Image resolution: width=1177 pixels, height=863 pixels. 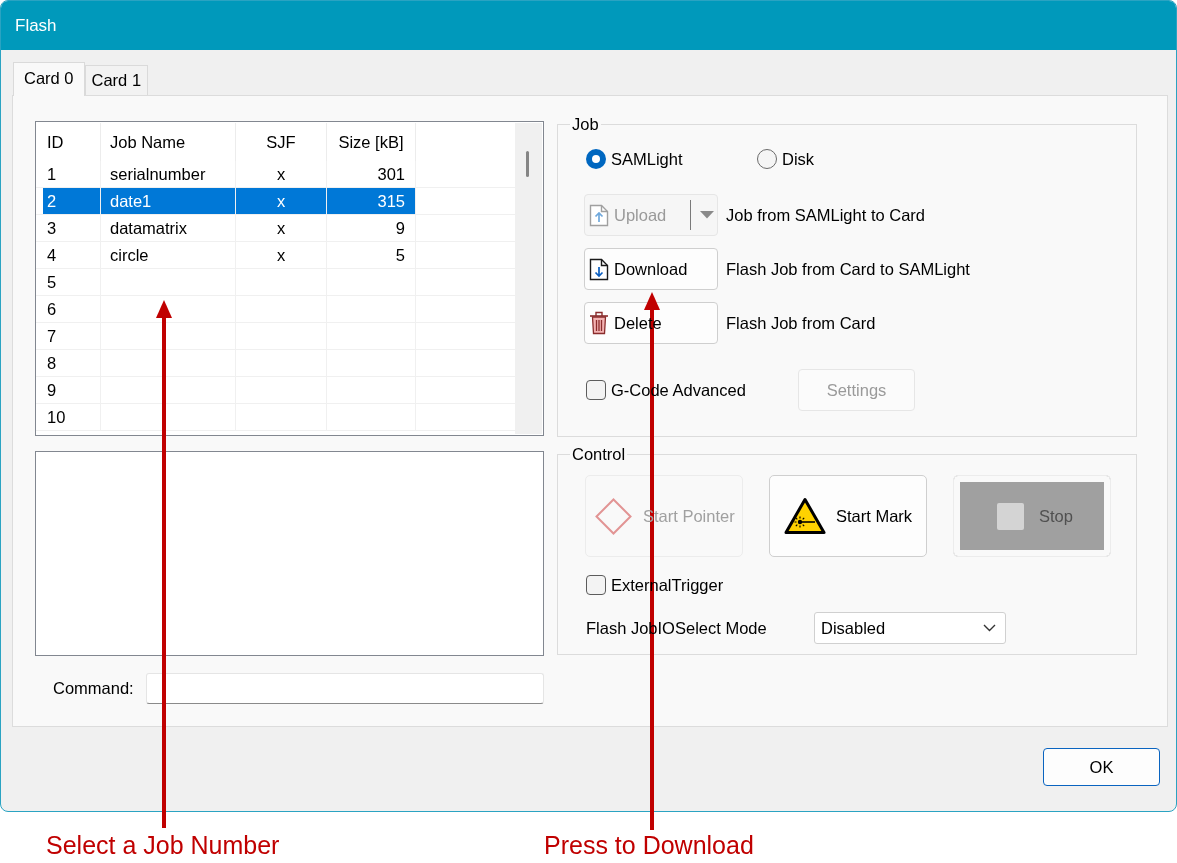 What do you see at coordinates (72, 309) in the screenshot?
I see `table-cell: 6` at bounding box center [72, 309].